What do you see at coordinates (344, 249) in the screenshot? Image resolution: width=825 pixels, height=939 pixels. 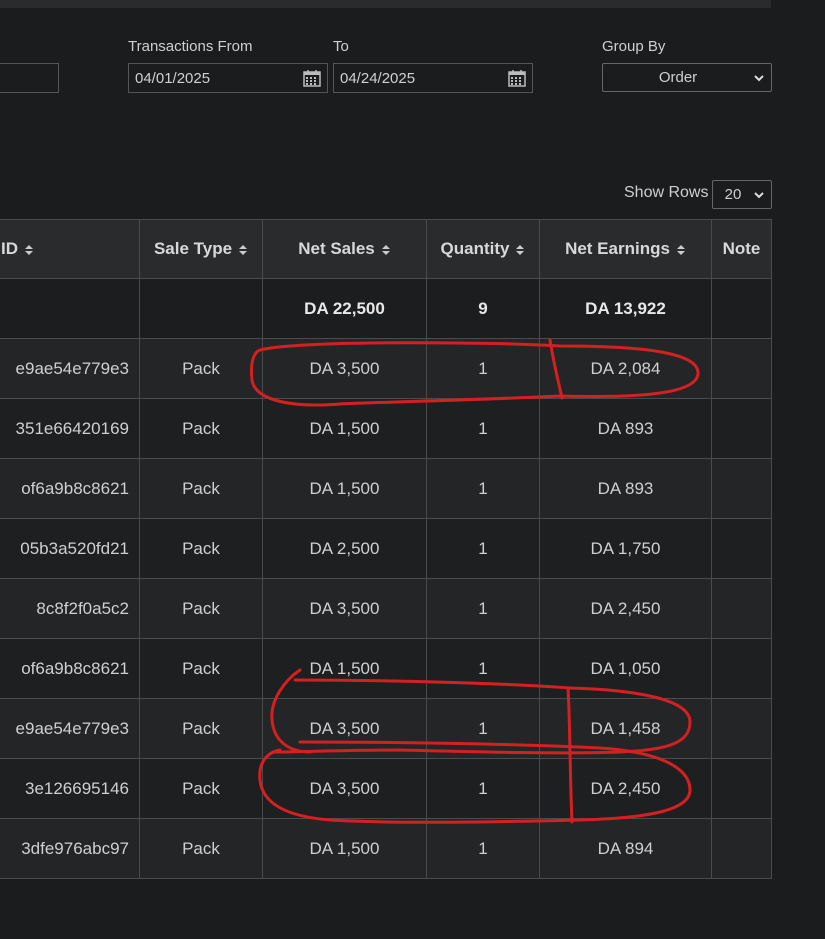 I see `column-header-net-sales: Net Sales` at bounding box center [344, 249].